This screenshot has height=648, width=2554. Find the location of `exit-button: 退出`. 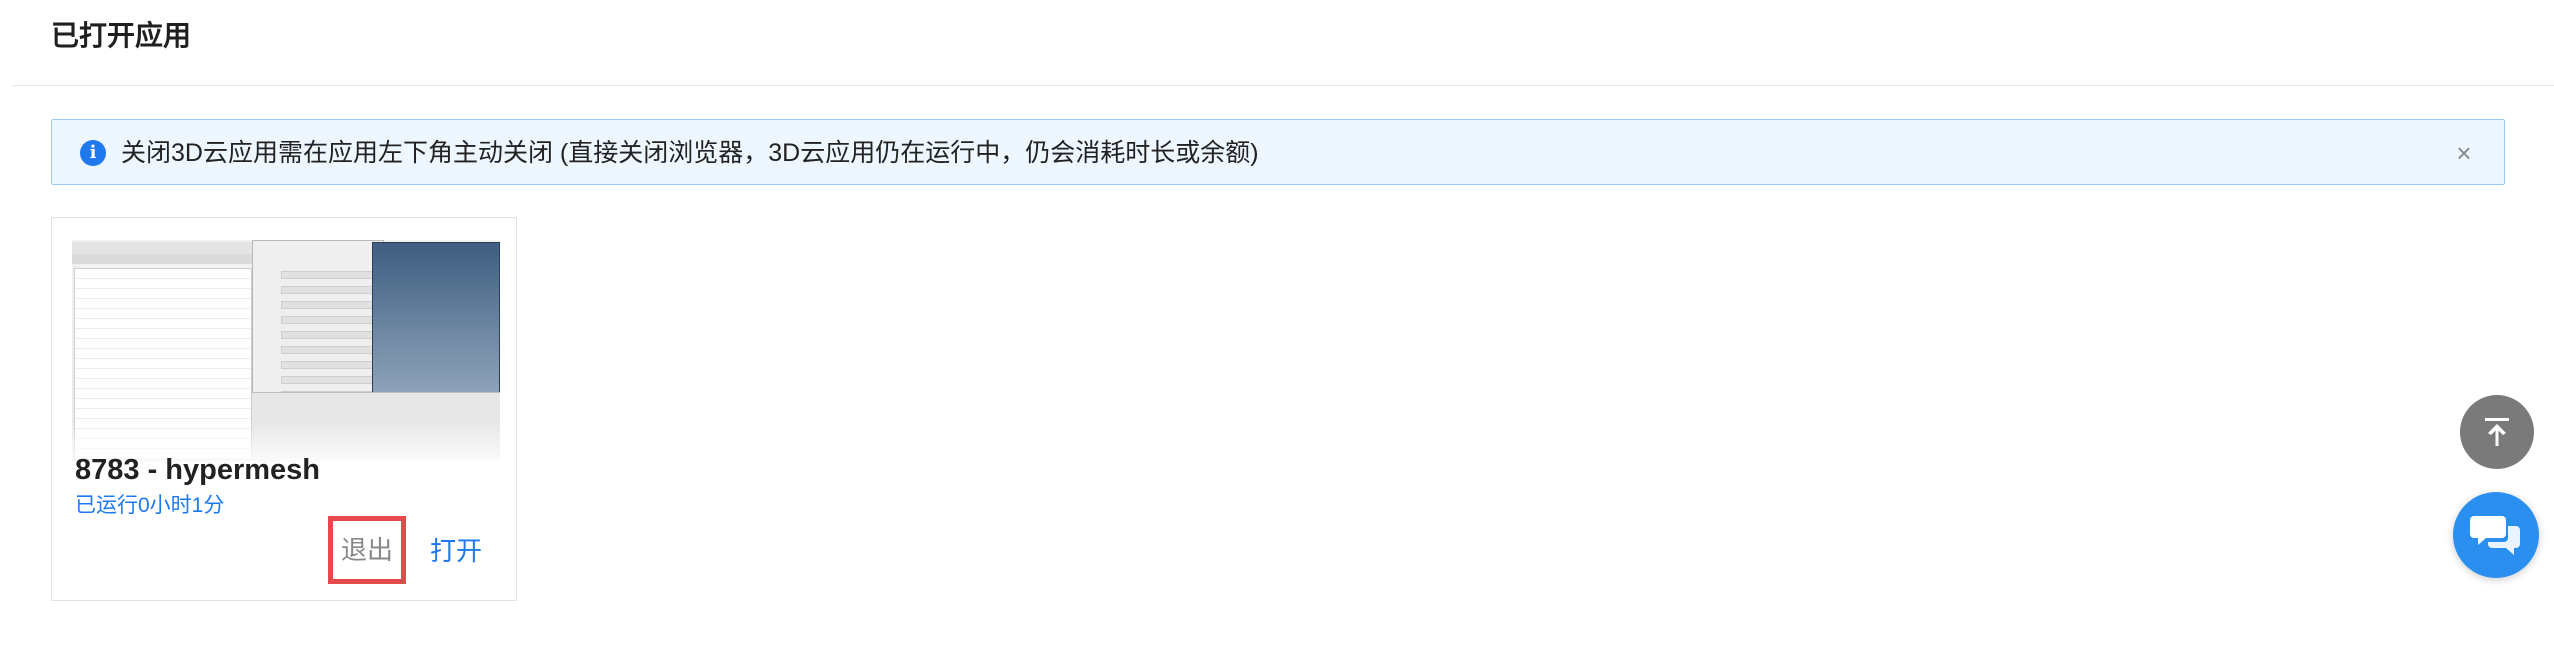

exit-button: 退出 is located at coordinates (367, 550).